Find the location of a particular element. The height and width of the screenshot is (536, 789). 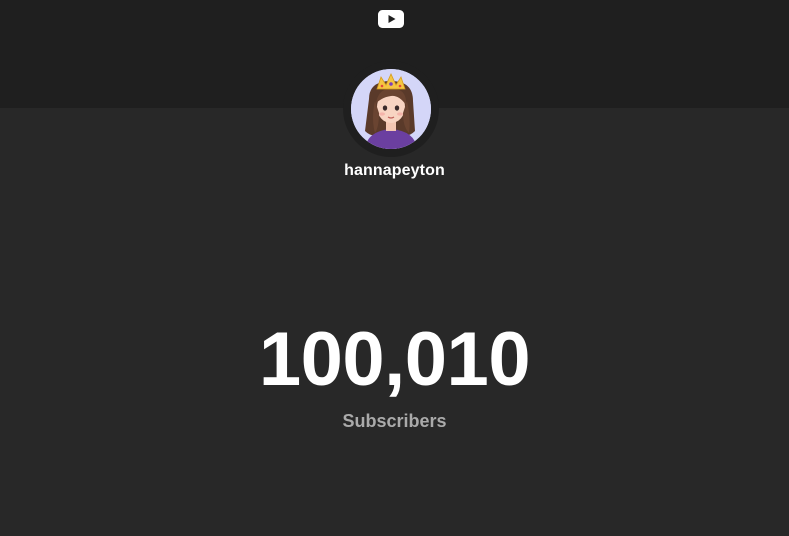

youtube-play-icon is located at coordinates (391, 19).